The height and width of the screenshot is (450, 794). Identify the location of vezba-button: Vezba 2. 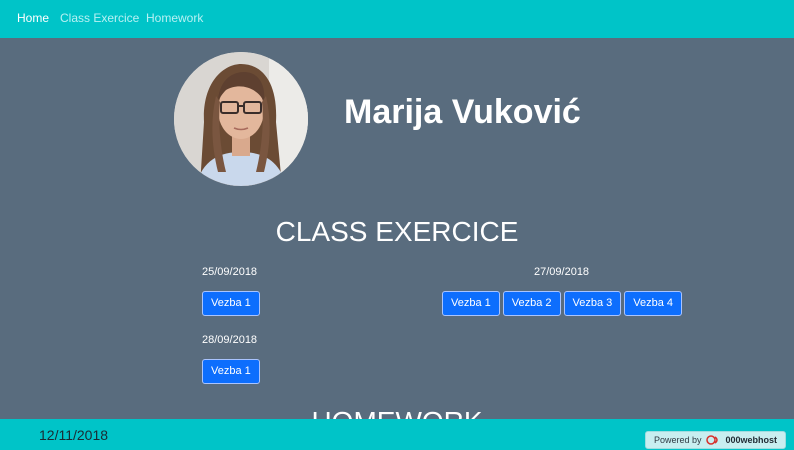
(531, 303).